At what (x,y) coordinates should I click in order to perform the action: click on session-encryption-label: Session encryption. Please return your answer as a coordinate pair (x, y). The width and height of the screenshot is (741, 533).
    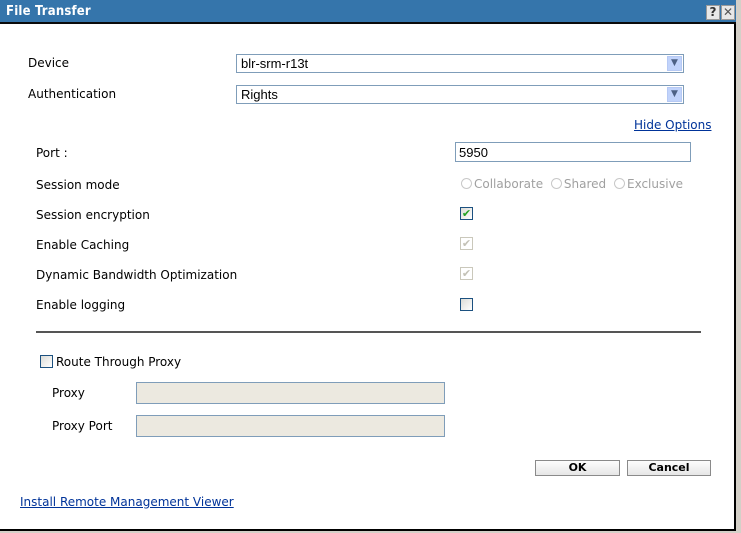
    Looking at the image, I should click on (93, 215).